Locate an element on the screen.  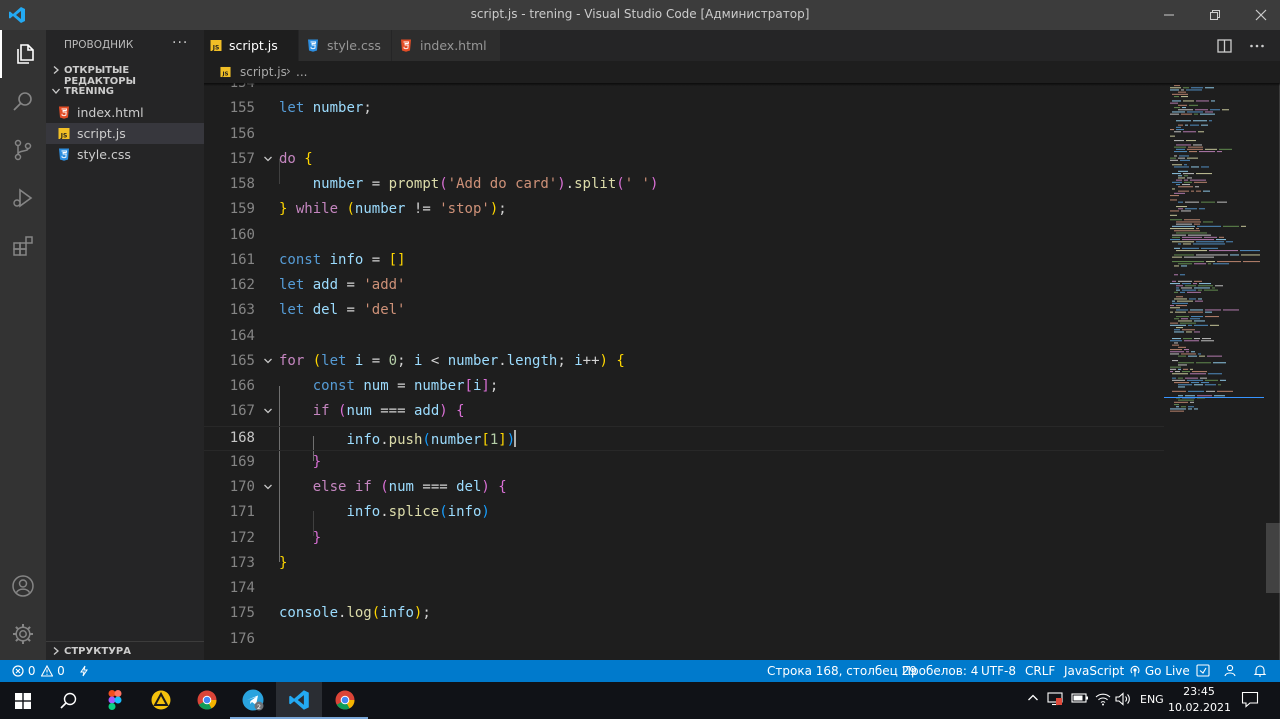
code-line: 163 let del = 'del' is located at coordinates (684, 311).